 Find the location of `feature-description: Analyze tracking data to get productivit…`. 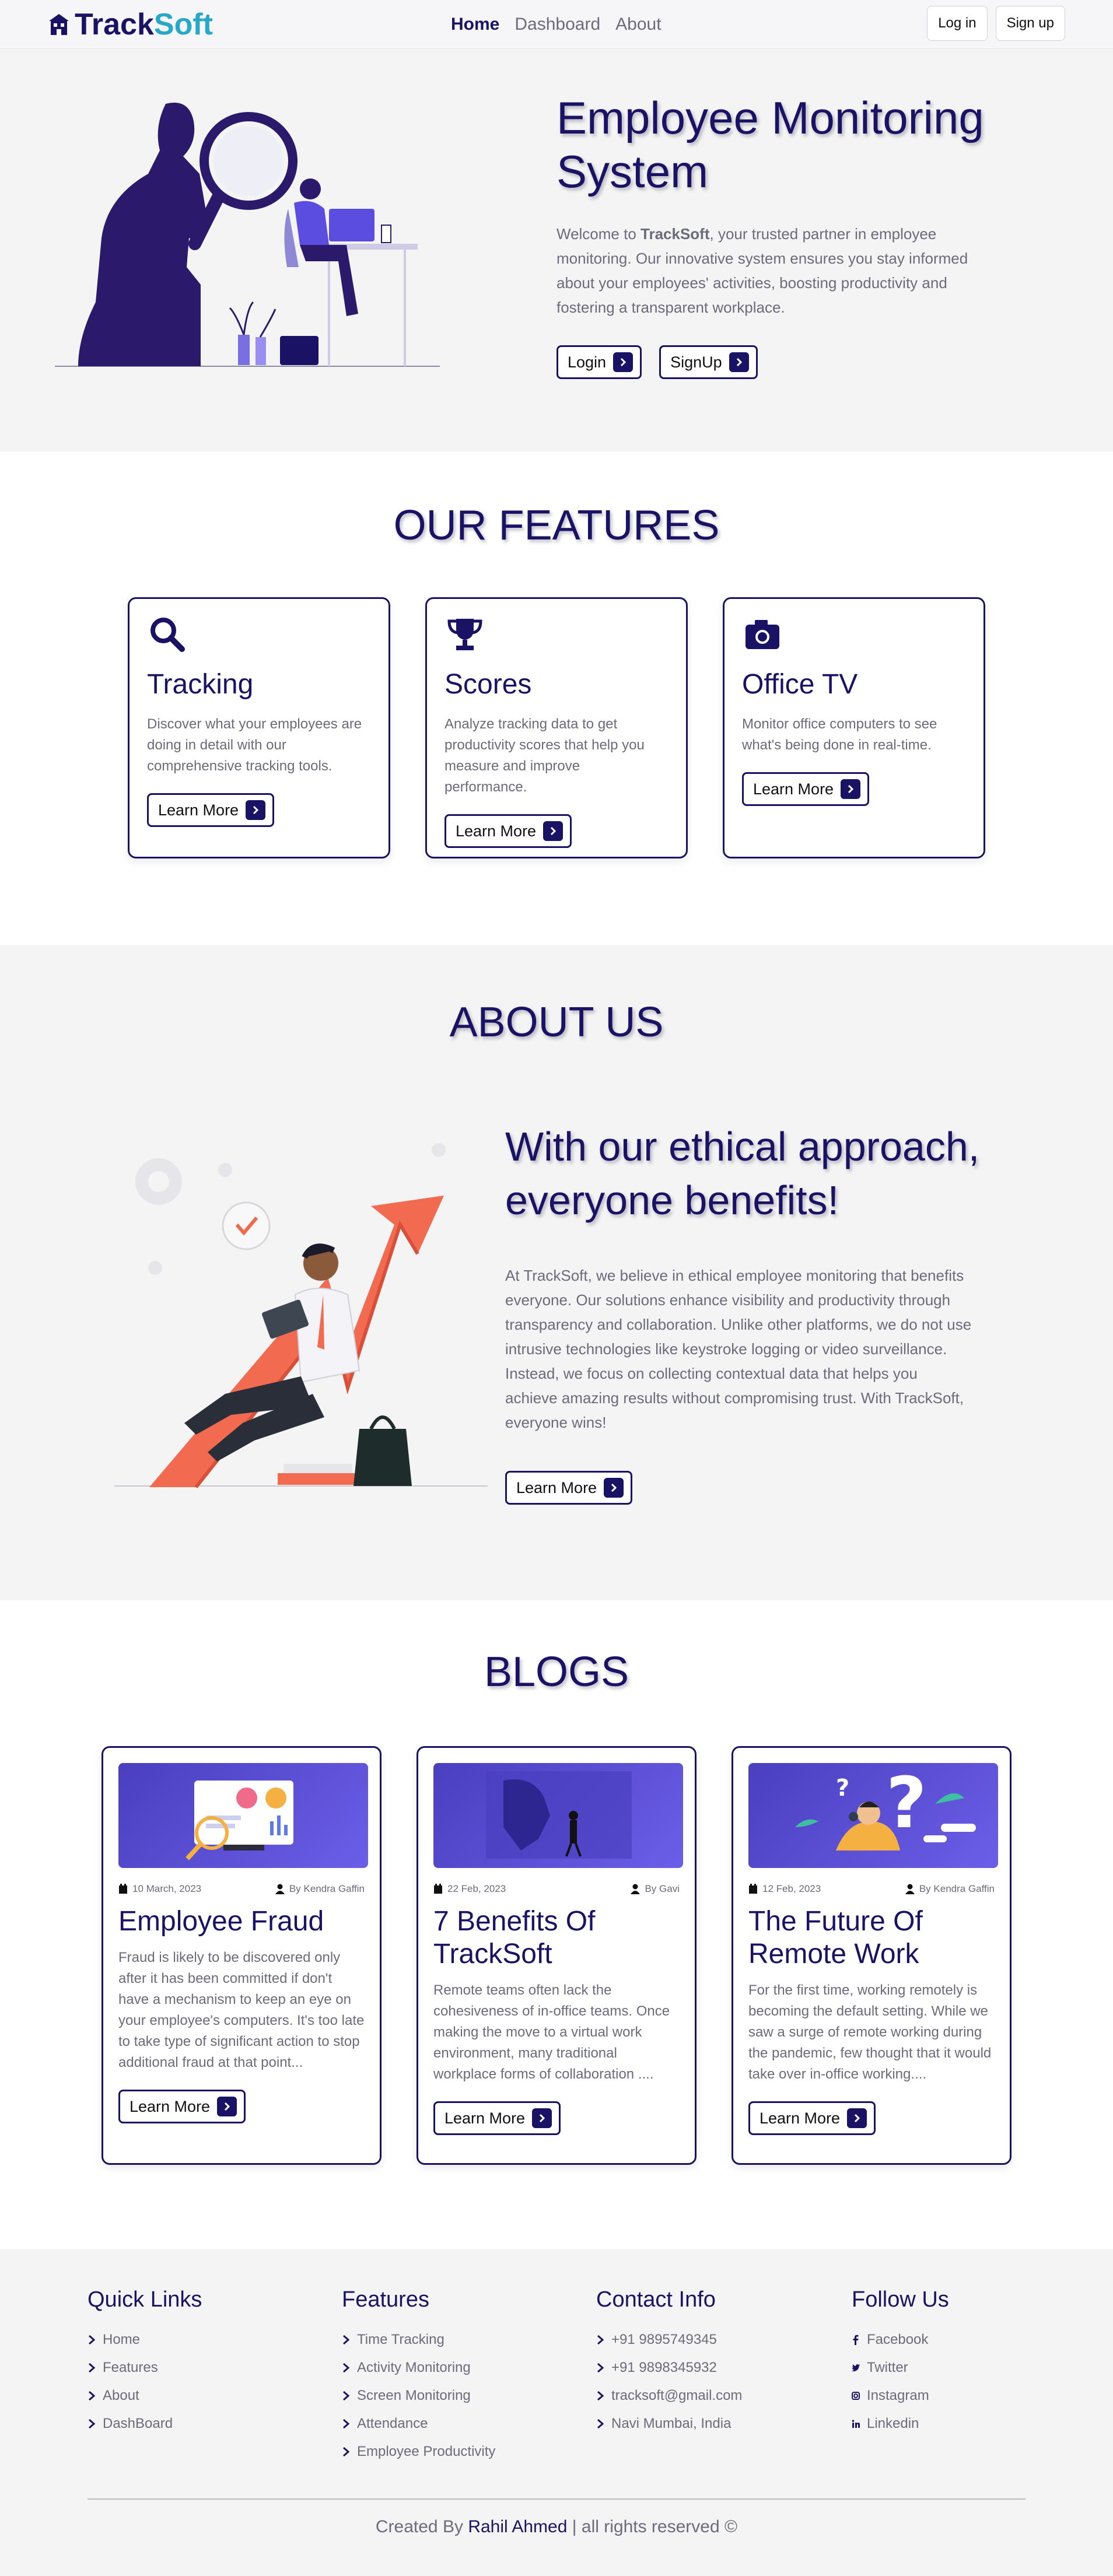

feature-description: Analyze tracking data to get productivit… is located at coordinates (544, 755).